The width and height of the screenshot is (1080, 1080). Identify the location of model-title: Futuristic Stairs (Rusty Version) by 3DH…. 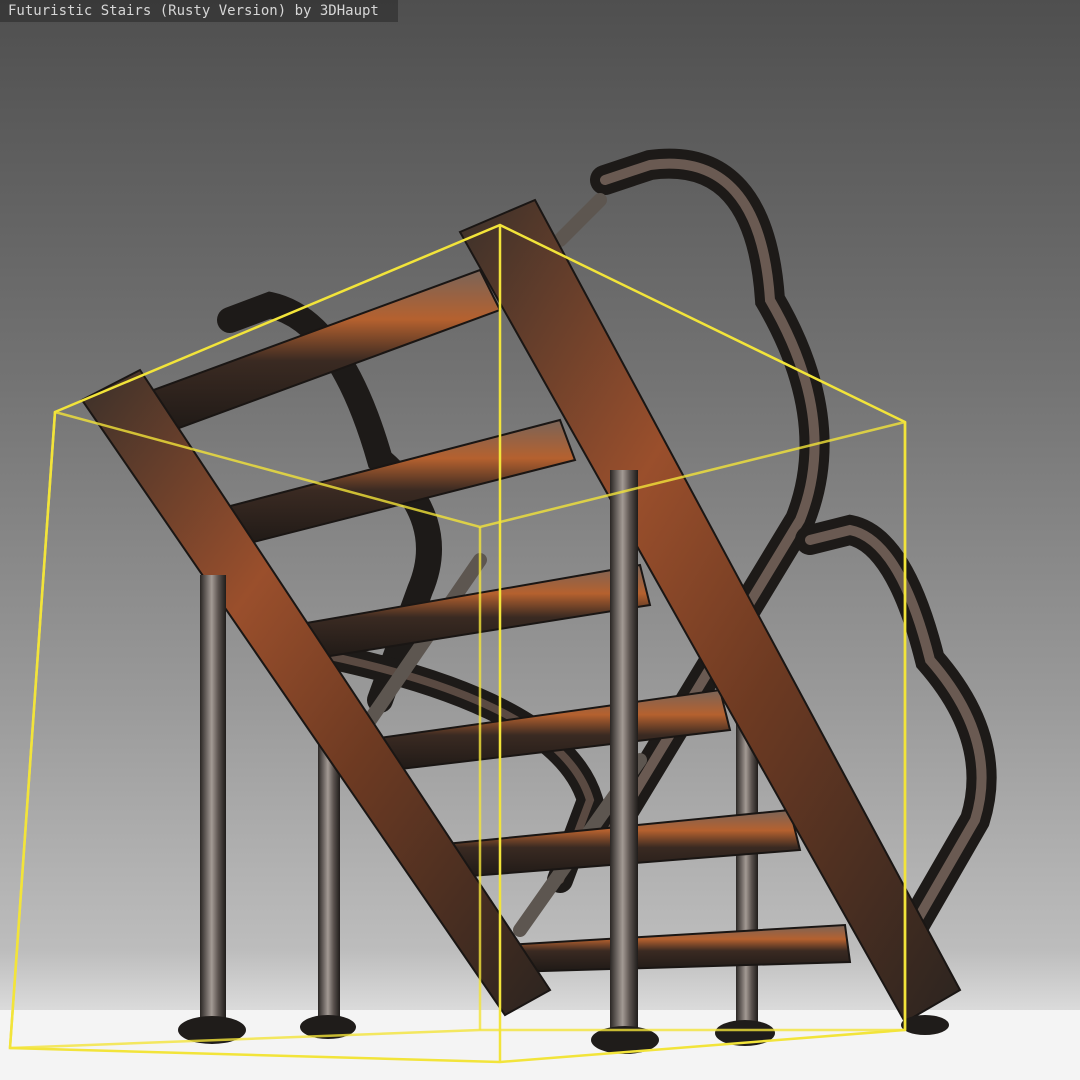
(199, 11).